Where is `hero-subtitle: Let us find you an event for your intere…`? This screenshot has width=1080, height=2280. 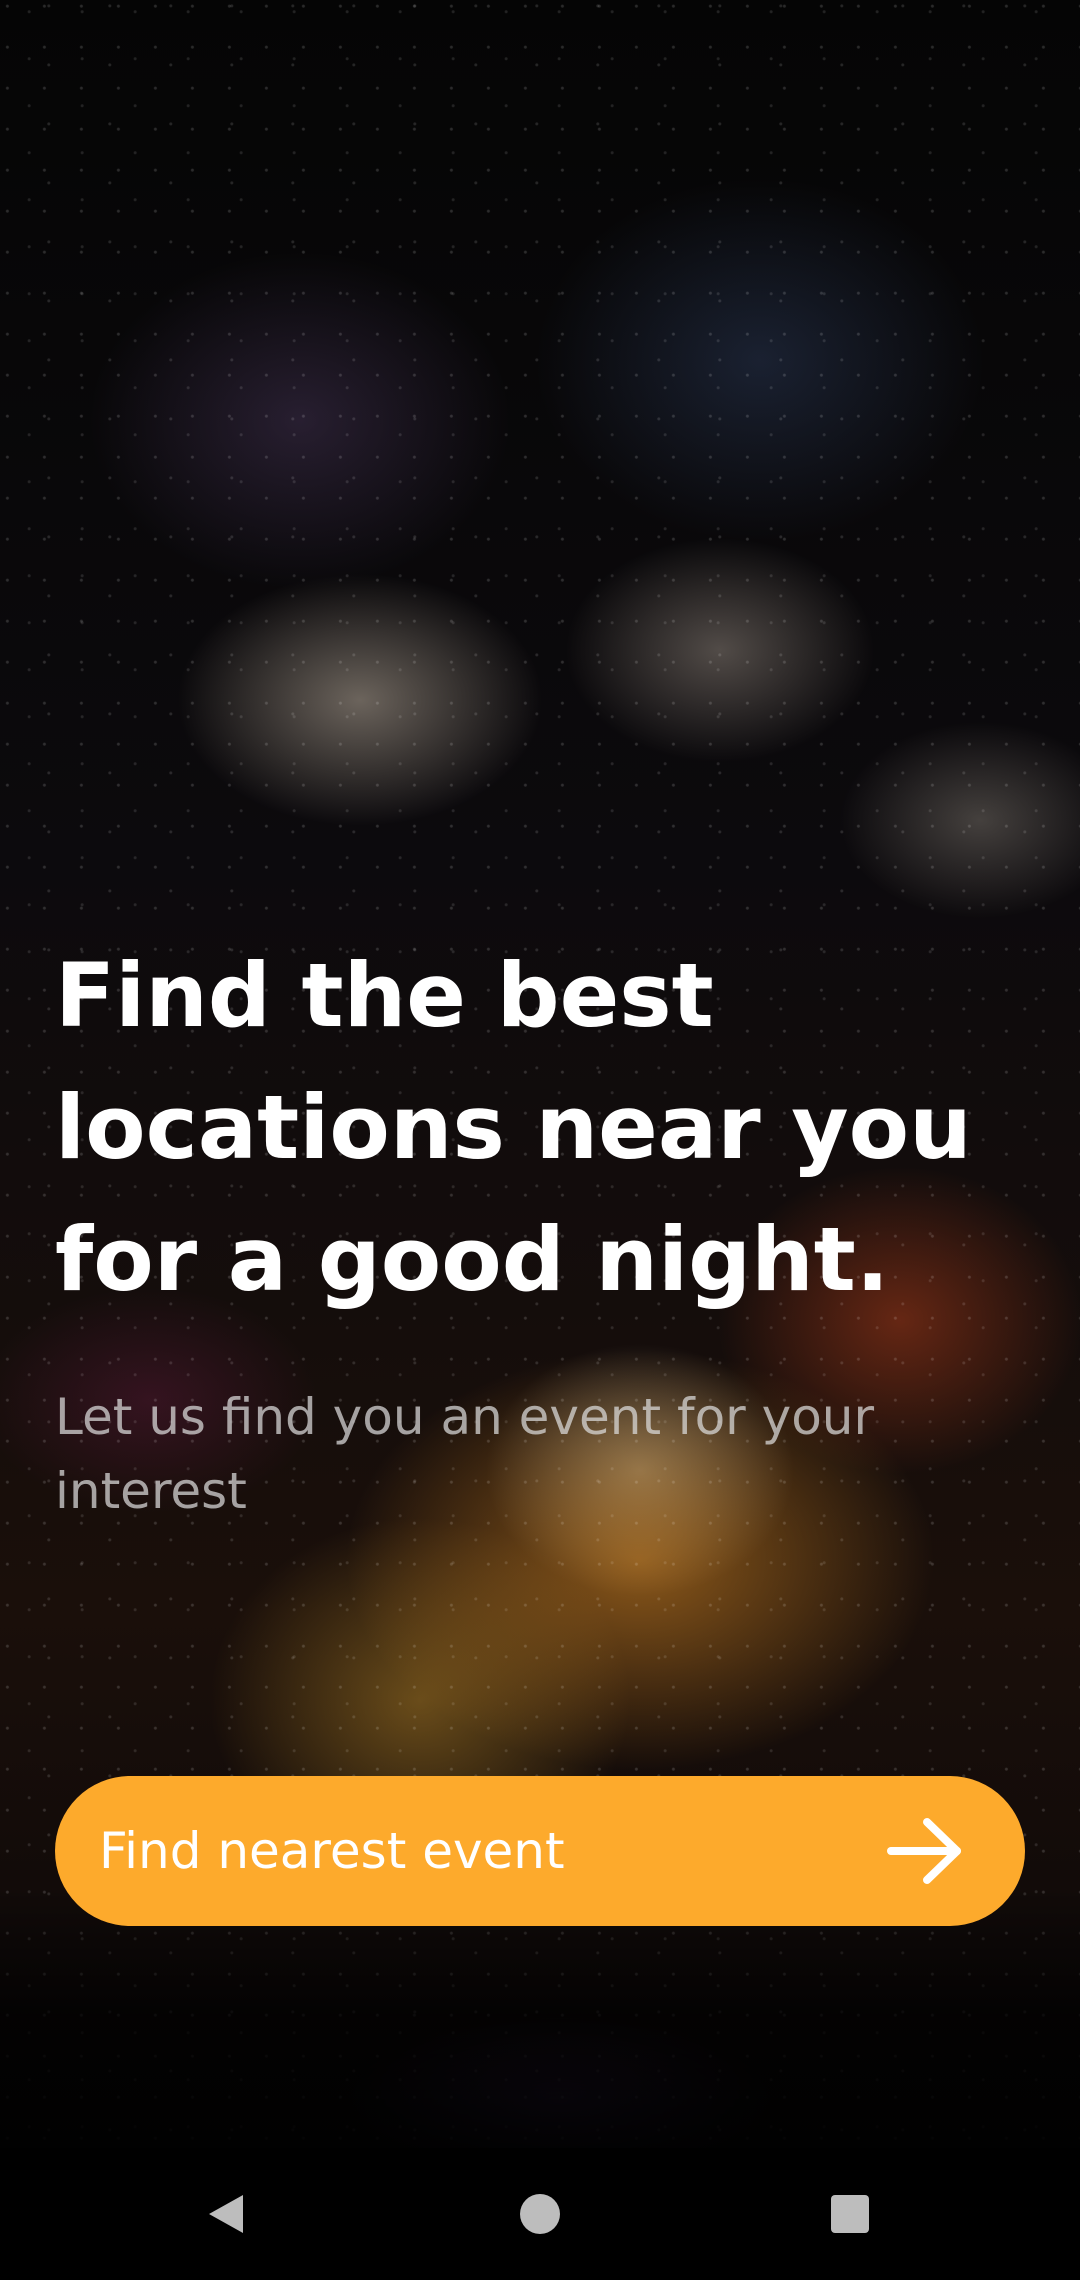
hero-subtitle: Let us find you an event for your intere… is located at coordinates (465, 1454).